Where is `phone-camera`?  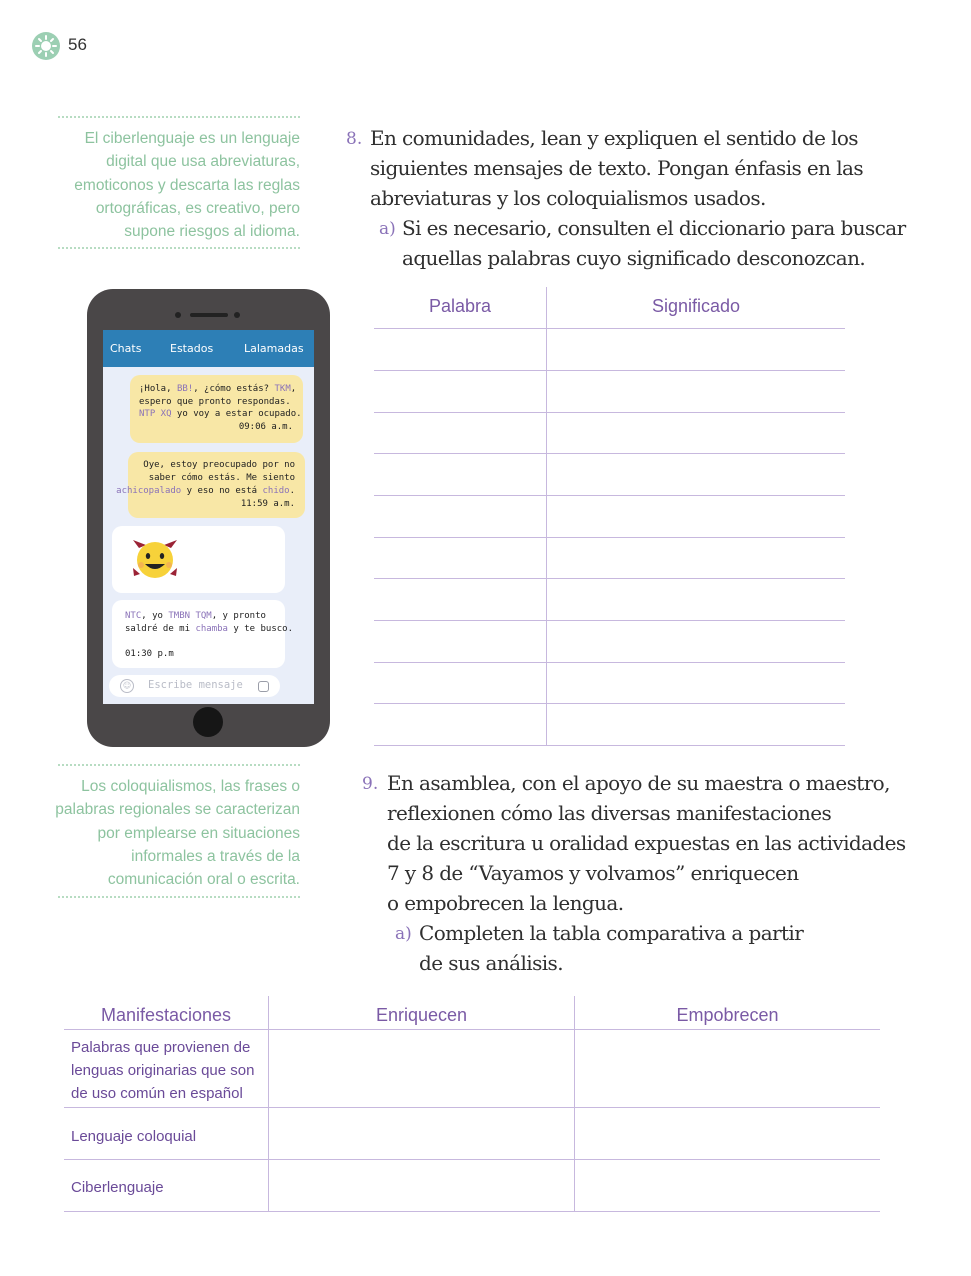 phone-camera is located at coordinates (178, 315).